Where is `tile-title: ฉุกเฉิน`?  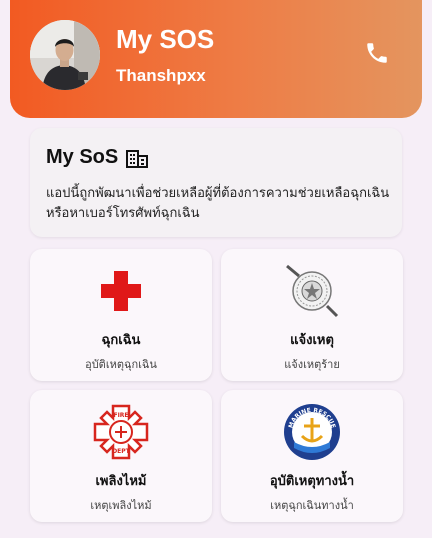 tile-title: ฉุกเฉิน is located at coordinates (121, 340).